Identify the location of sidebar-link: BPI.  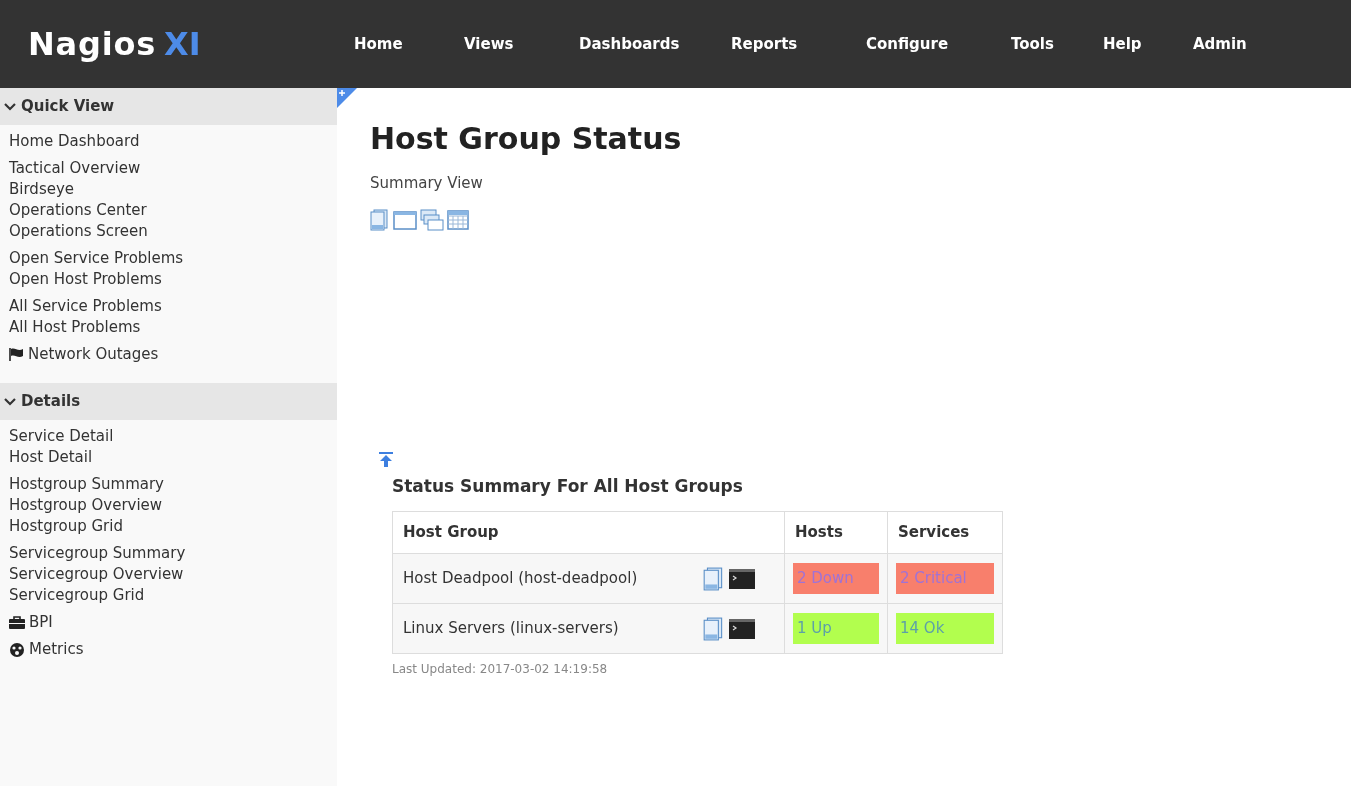
(31, 622).